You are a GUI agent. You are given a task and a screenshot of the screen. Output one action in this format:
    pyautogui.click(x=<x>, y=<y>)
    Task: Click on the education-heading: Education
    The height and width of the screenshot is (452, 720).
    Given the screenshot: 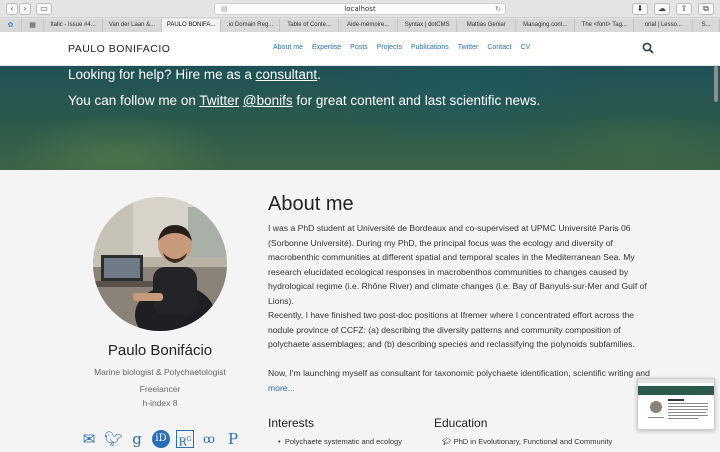 What is the action you would take?
    pyautogui.click(x=461, y=423)
    